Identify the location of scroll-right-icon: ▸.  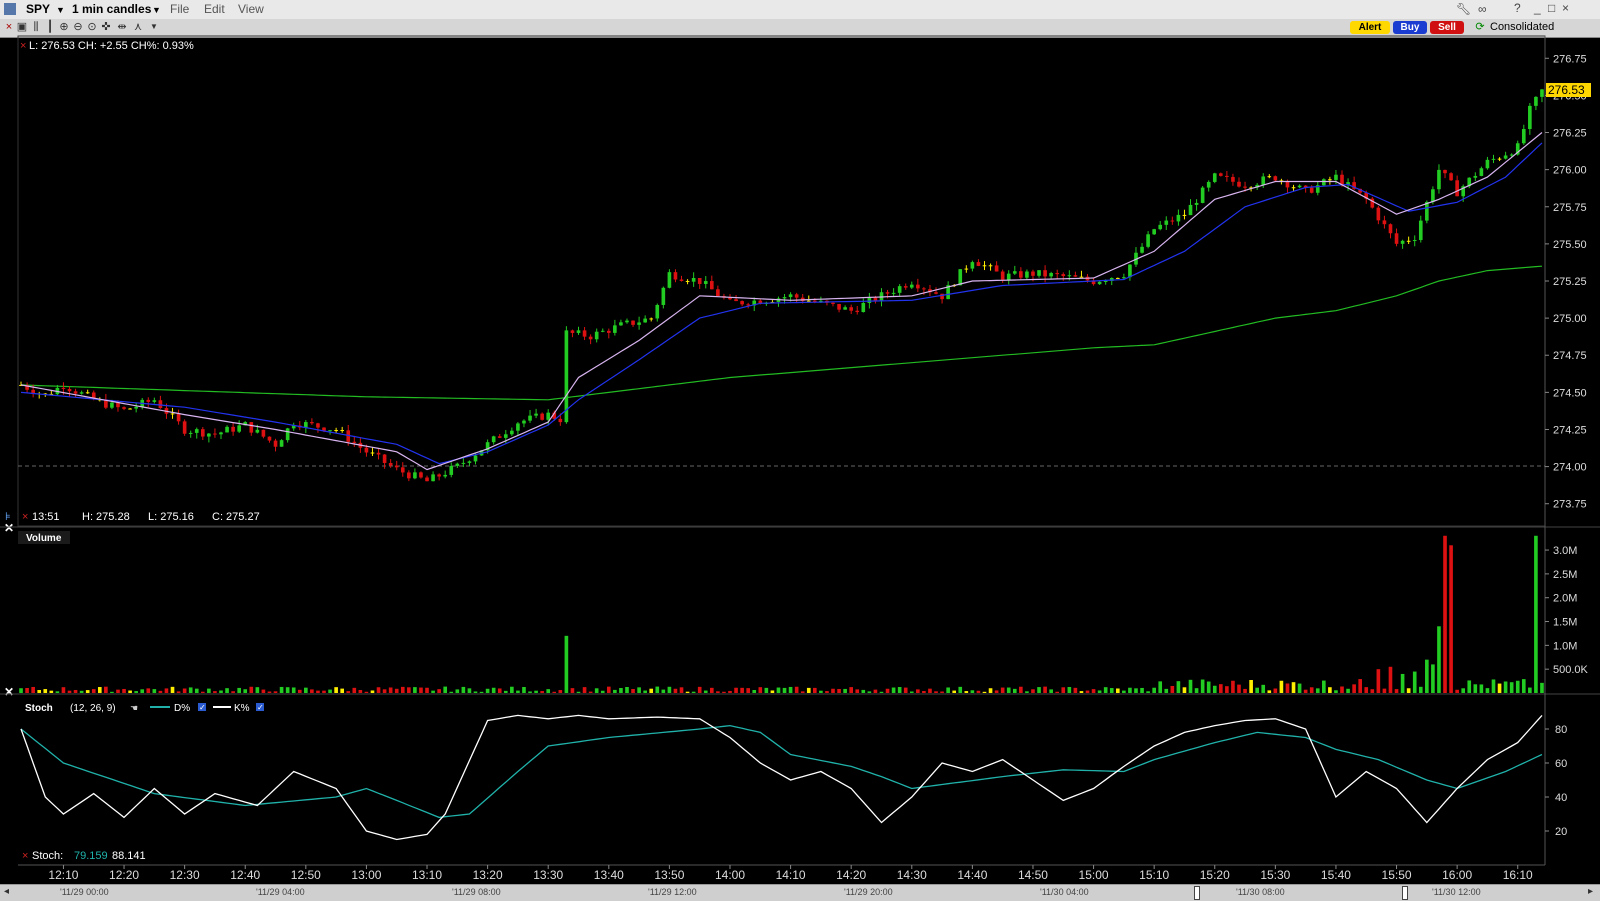
(1590, 891).